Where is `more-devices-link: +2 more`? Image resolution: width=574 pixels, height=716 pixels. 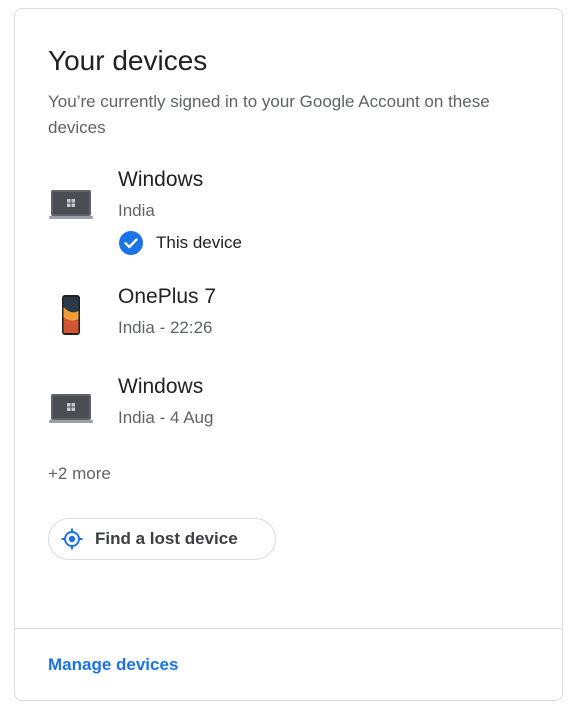
more-devices-link: +2 more is located at coordinates (79, 474).